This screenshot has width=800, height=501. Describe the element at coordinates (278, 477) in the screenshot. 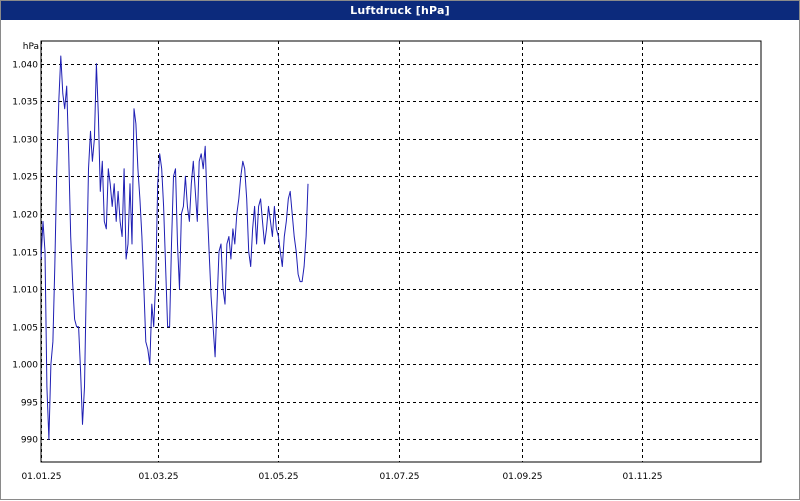

I see `x-tick-label: 01.05.25` at that location.